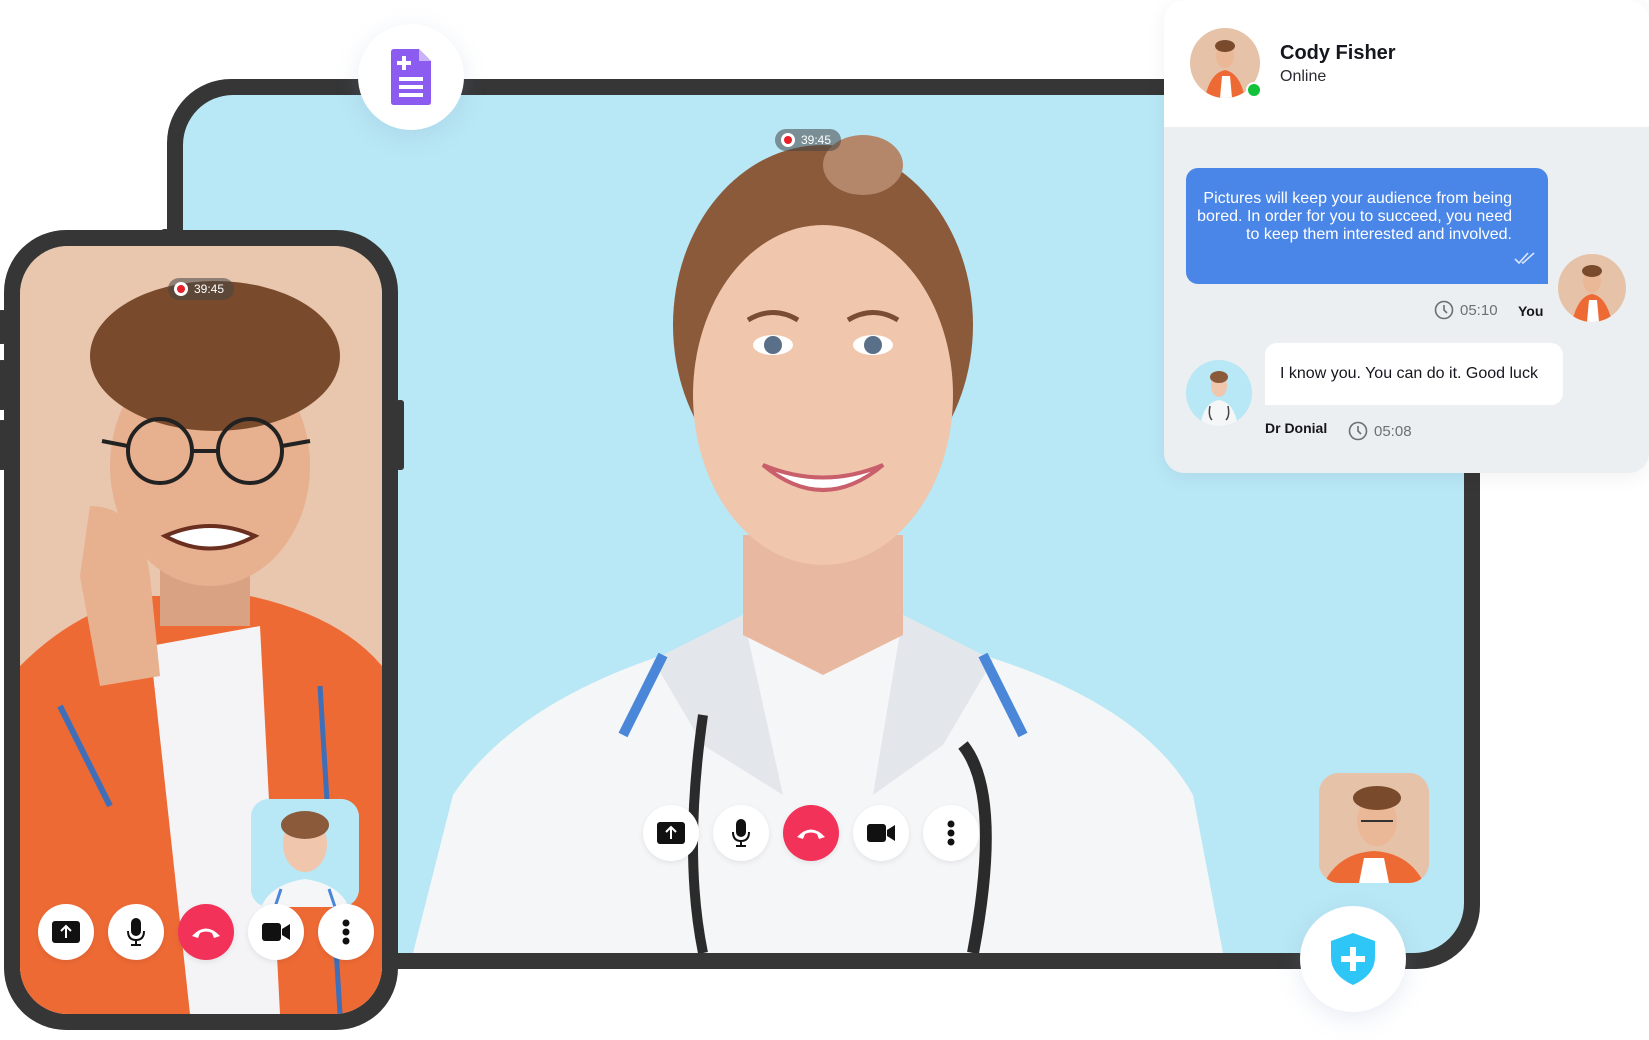 The width and height of the screenshot is (1649, 1040). I want to click on sender-avatar, so click(1592, 288).